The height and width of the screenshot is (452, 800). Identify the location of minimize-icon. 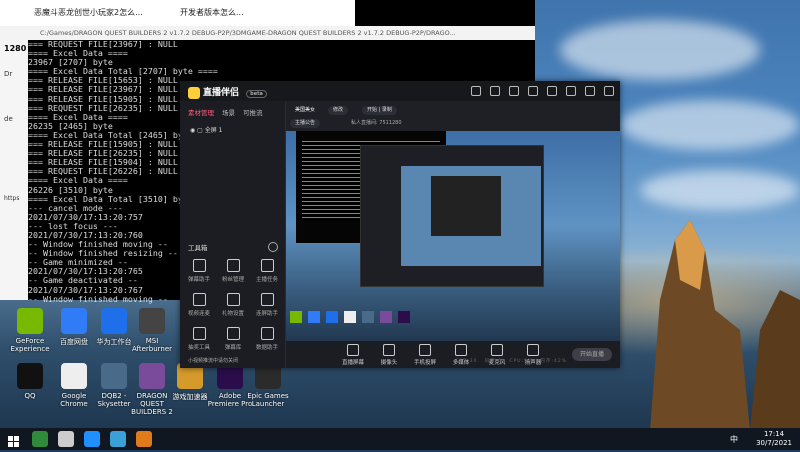
(571, 91).